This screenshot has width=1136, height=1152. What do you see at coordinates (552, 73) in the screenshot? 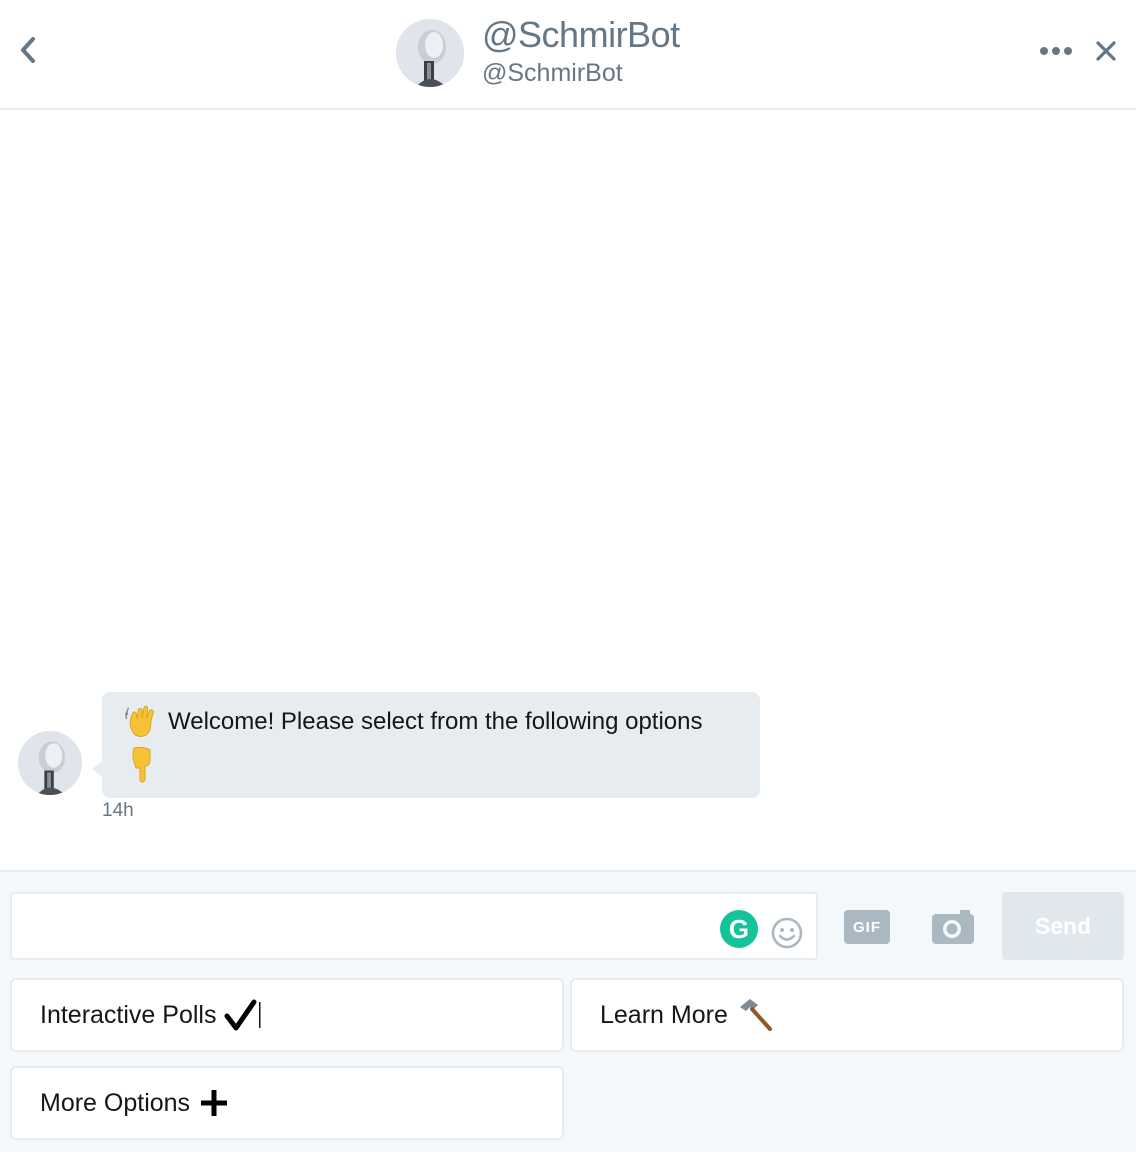
I see `user-handle: @SchmirBot` at bounding box center [552, 73].